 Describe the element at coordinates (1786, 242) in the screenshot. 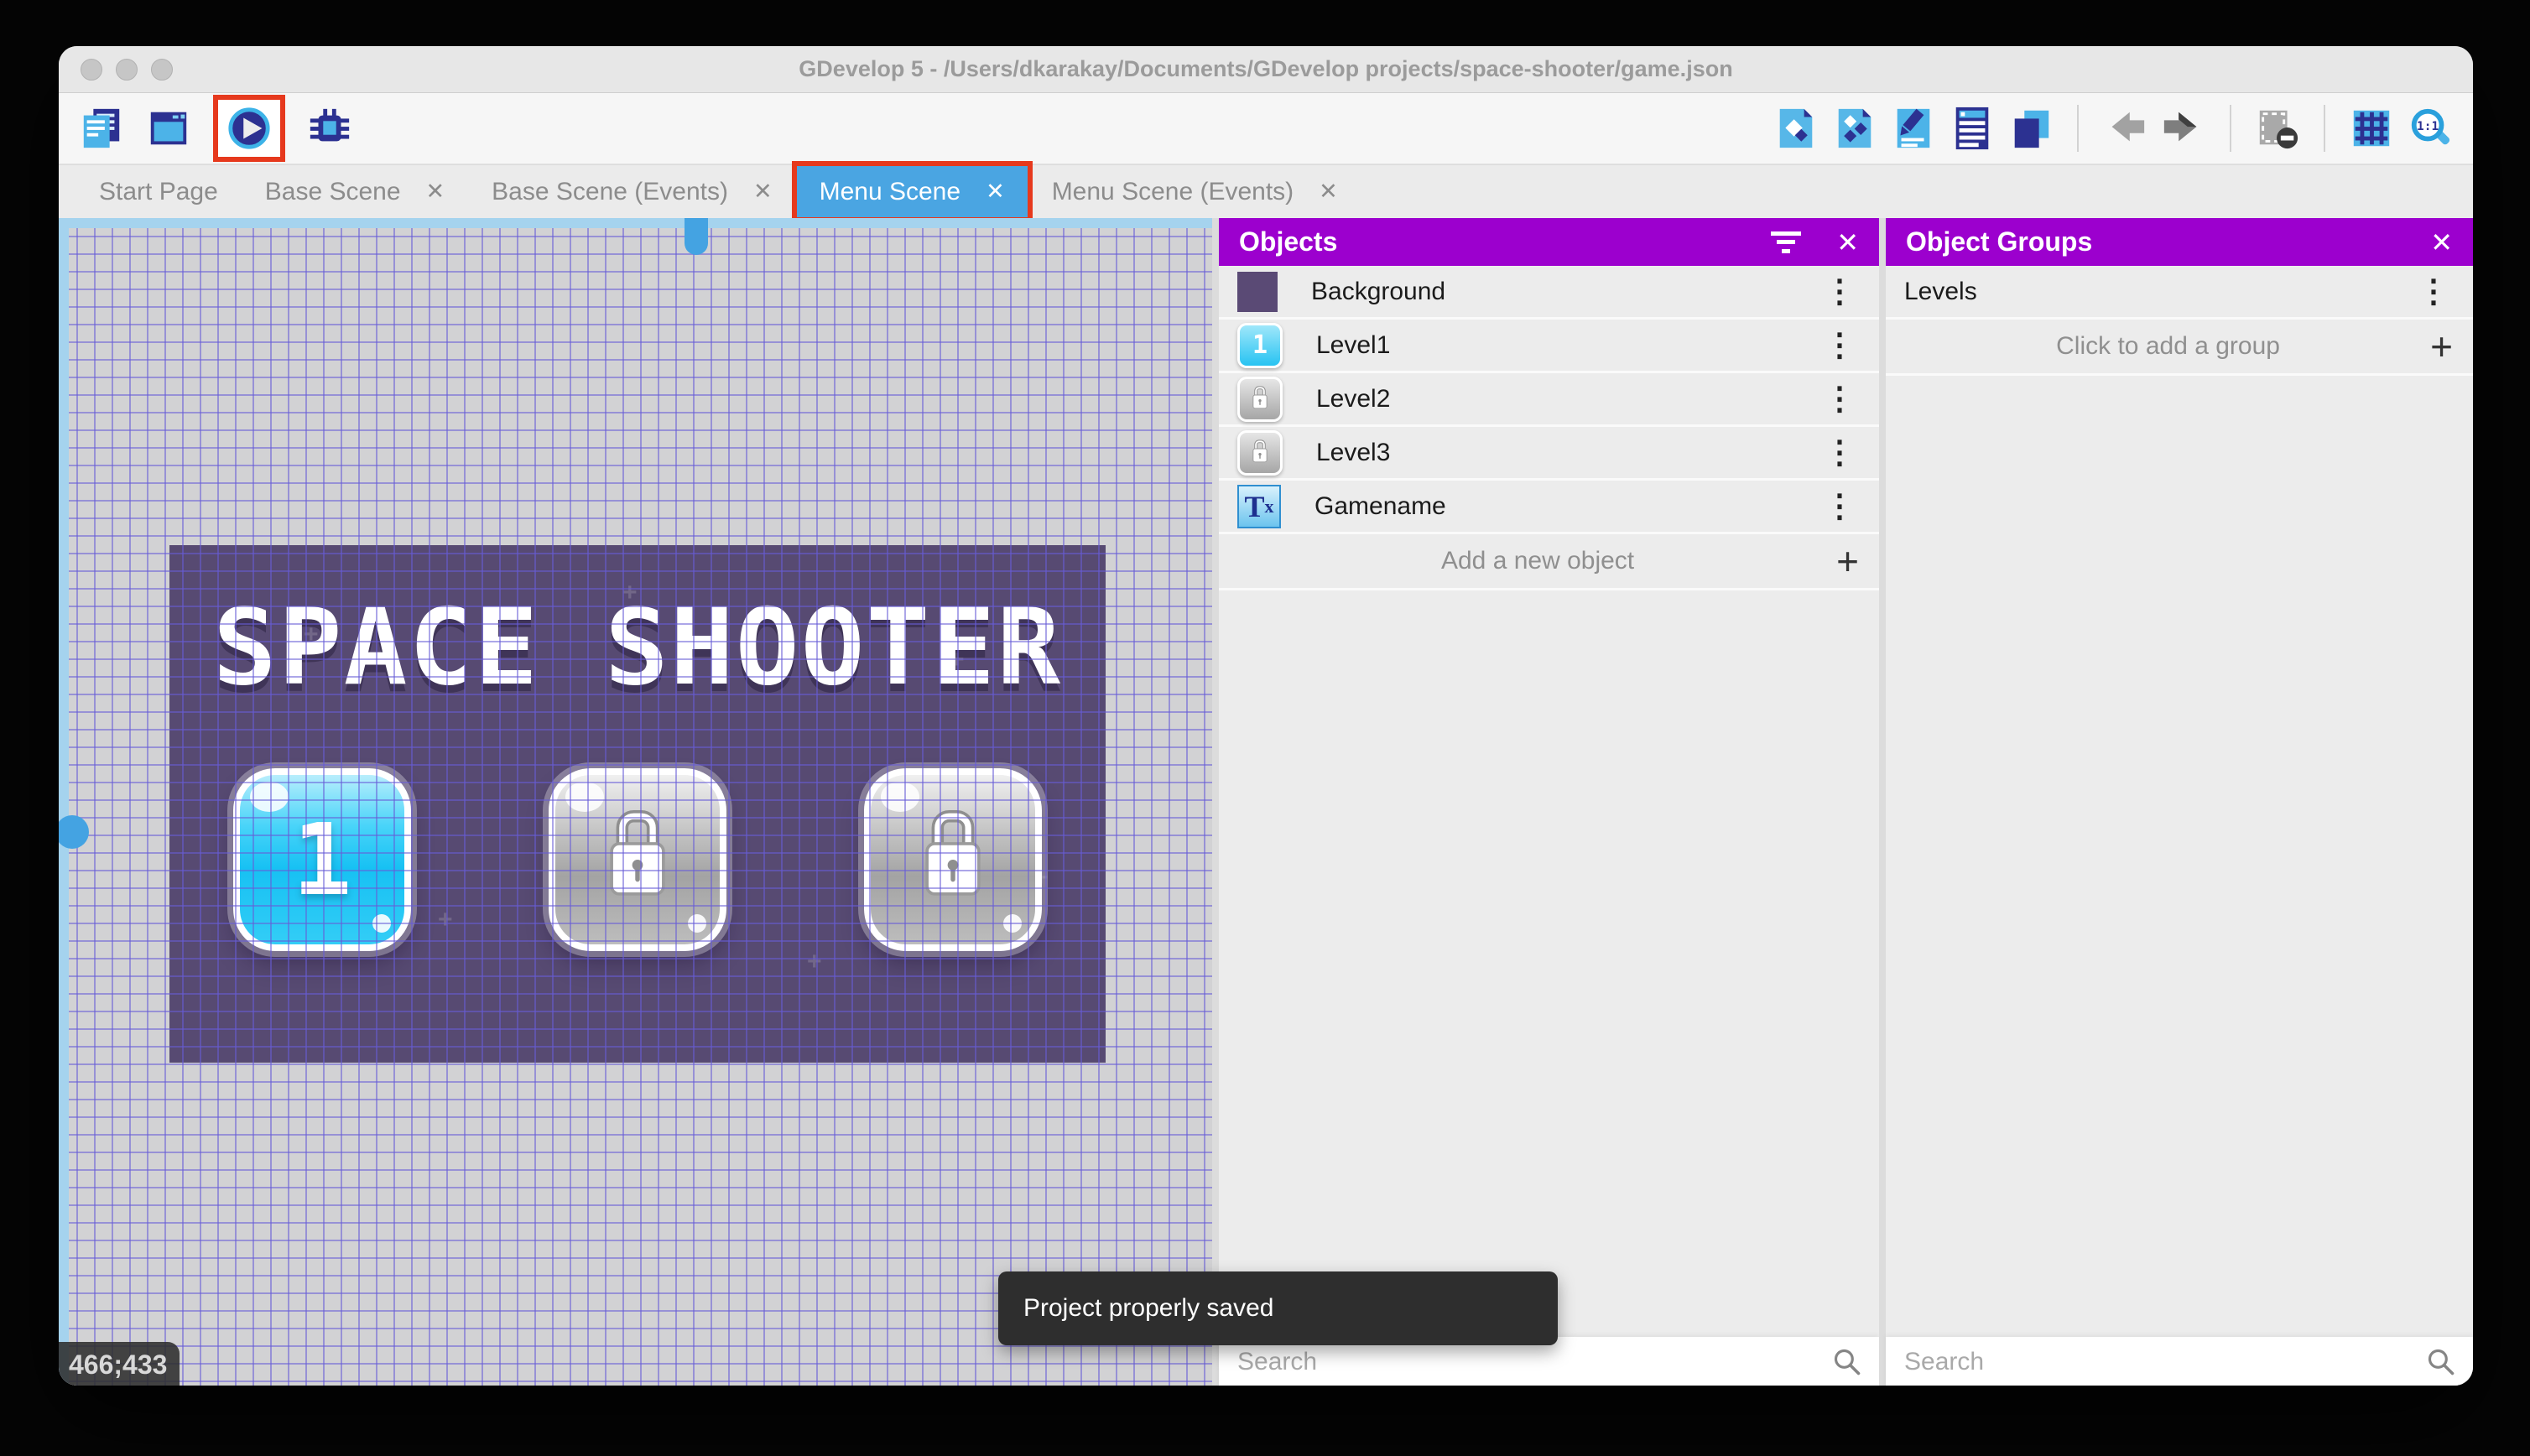

I see `filter-icon` at that location.